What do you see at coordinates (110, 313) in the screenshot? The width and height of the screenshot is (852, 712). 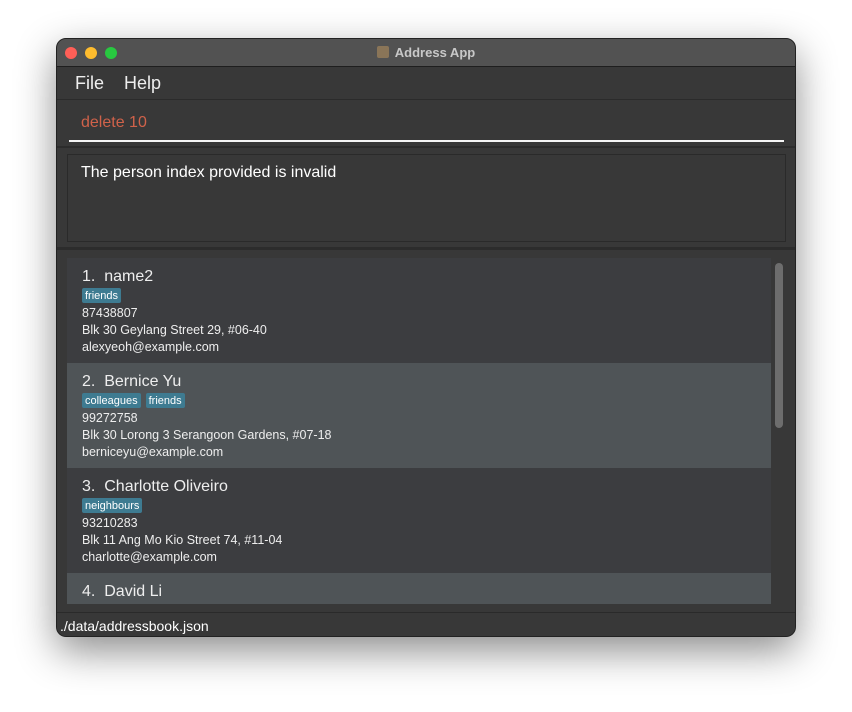 I see `person-phone: 87438807` at bounding box center [110, 313].